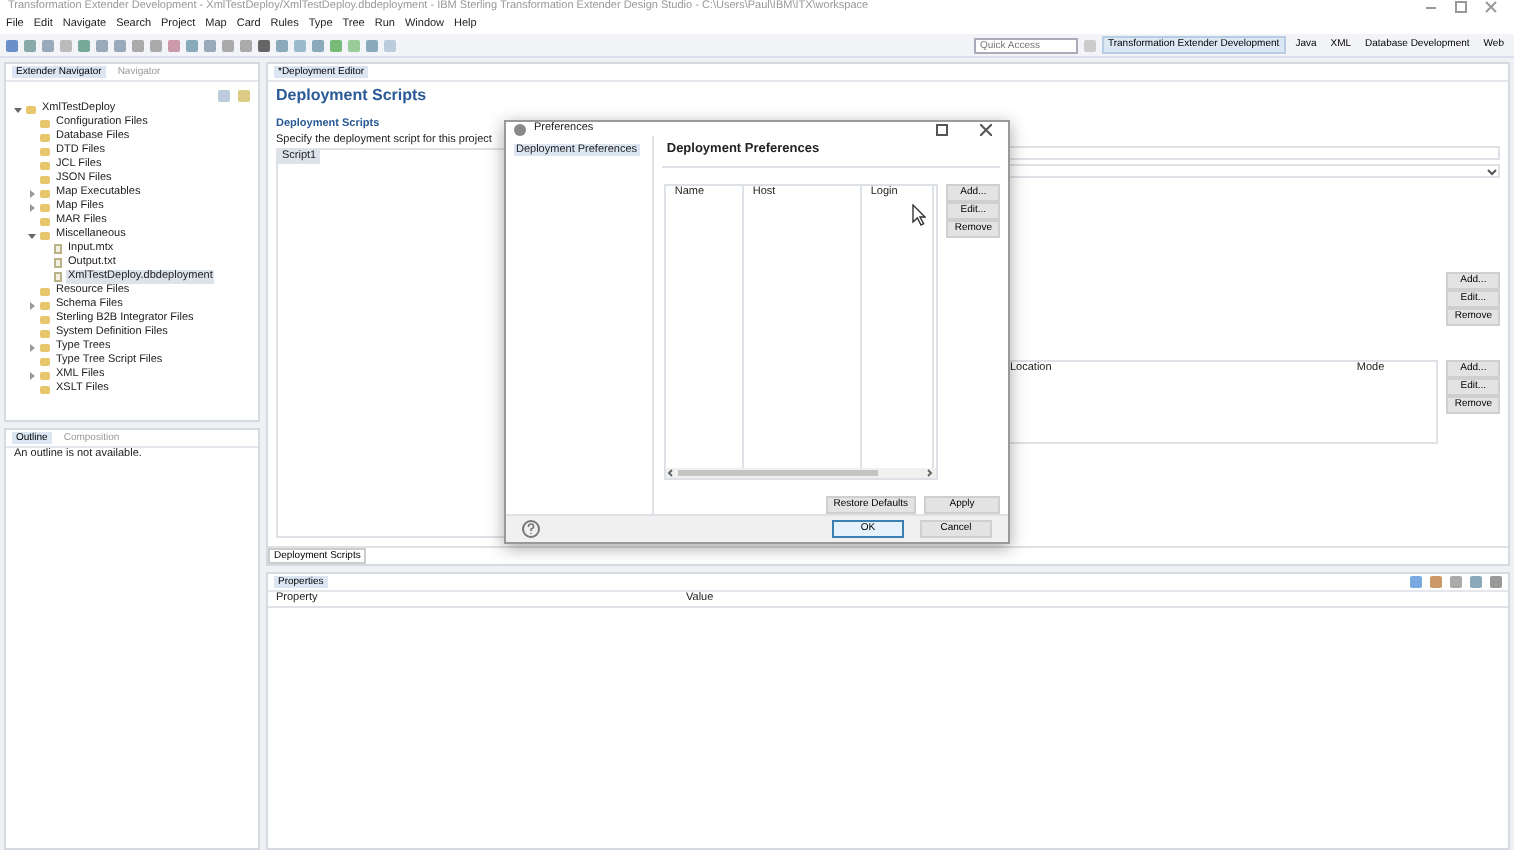 This screenshot has height=850, width=1514. What do you see at coordinates (919, 215) in the screenshot?
I see `mouse-pointer-icon` at bounding box center [919, 215].